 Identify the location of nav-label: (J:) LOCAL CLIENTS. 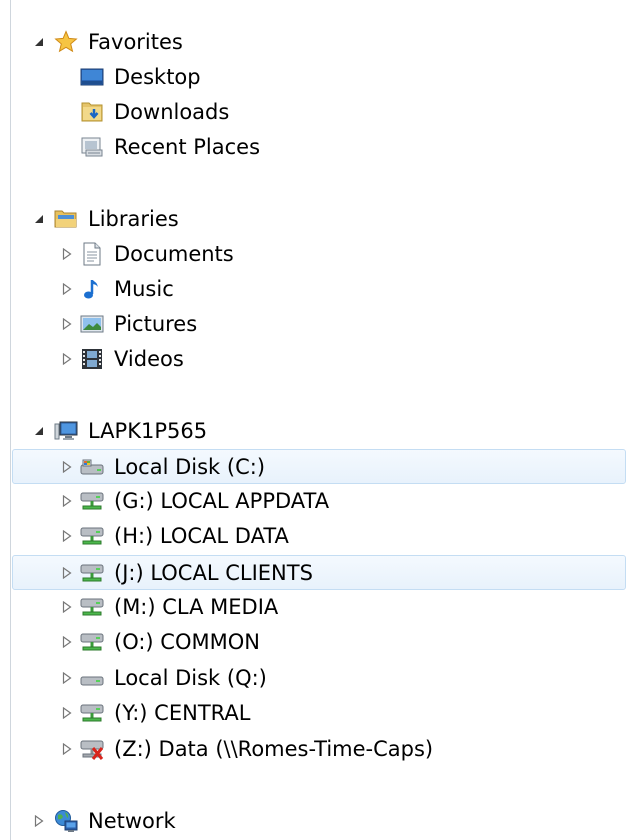
(213, 572).